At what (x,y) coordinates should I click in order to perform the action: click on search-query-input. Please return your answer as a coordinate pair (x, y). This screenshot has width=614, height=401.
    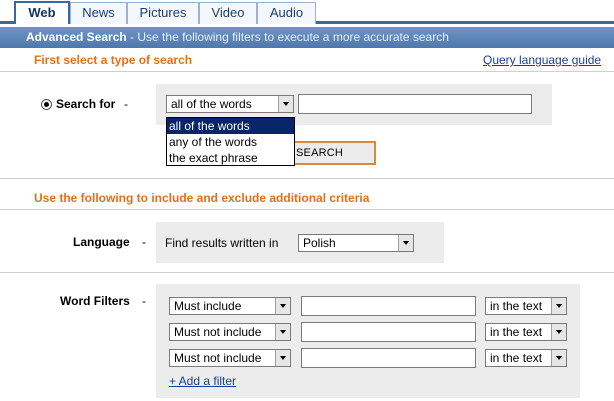
    Looking at the image, I should click on (415, 104).